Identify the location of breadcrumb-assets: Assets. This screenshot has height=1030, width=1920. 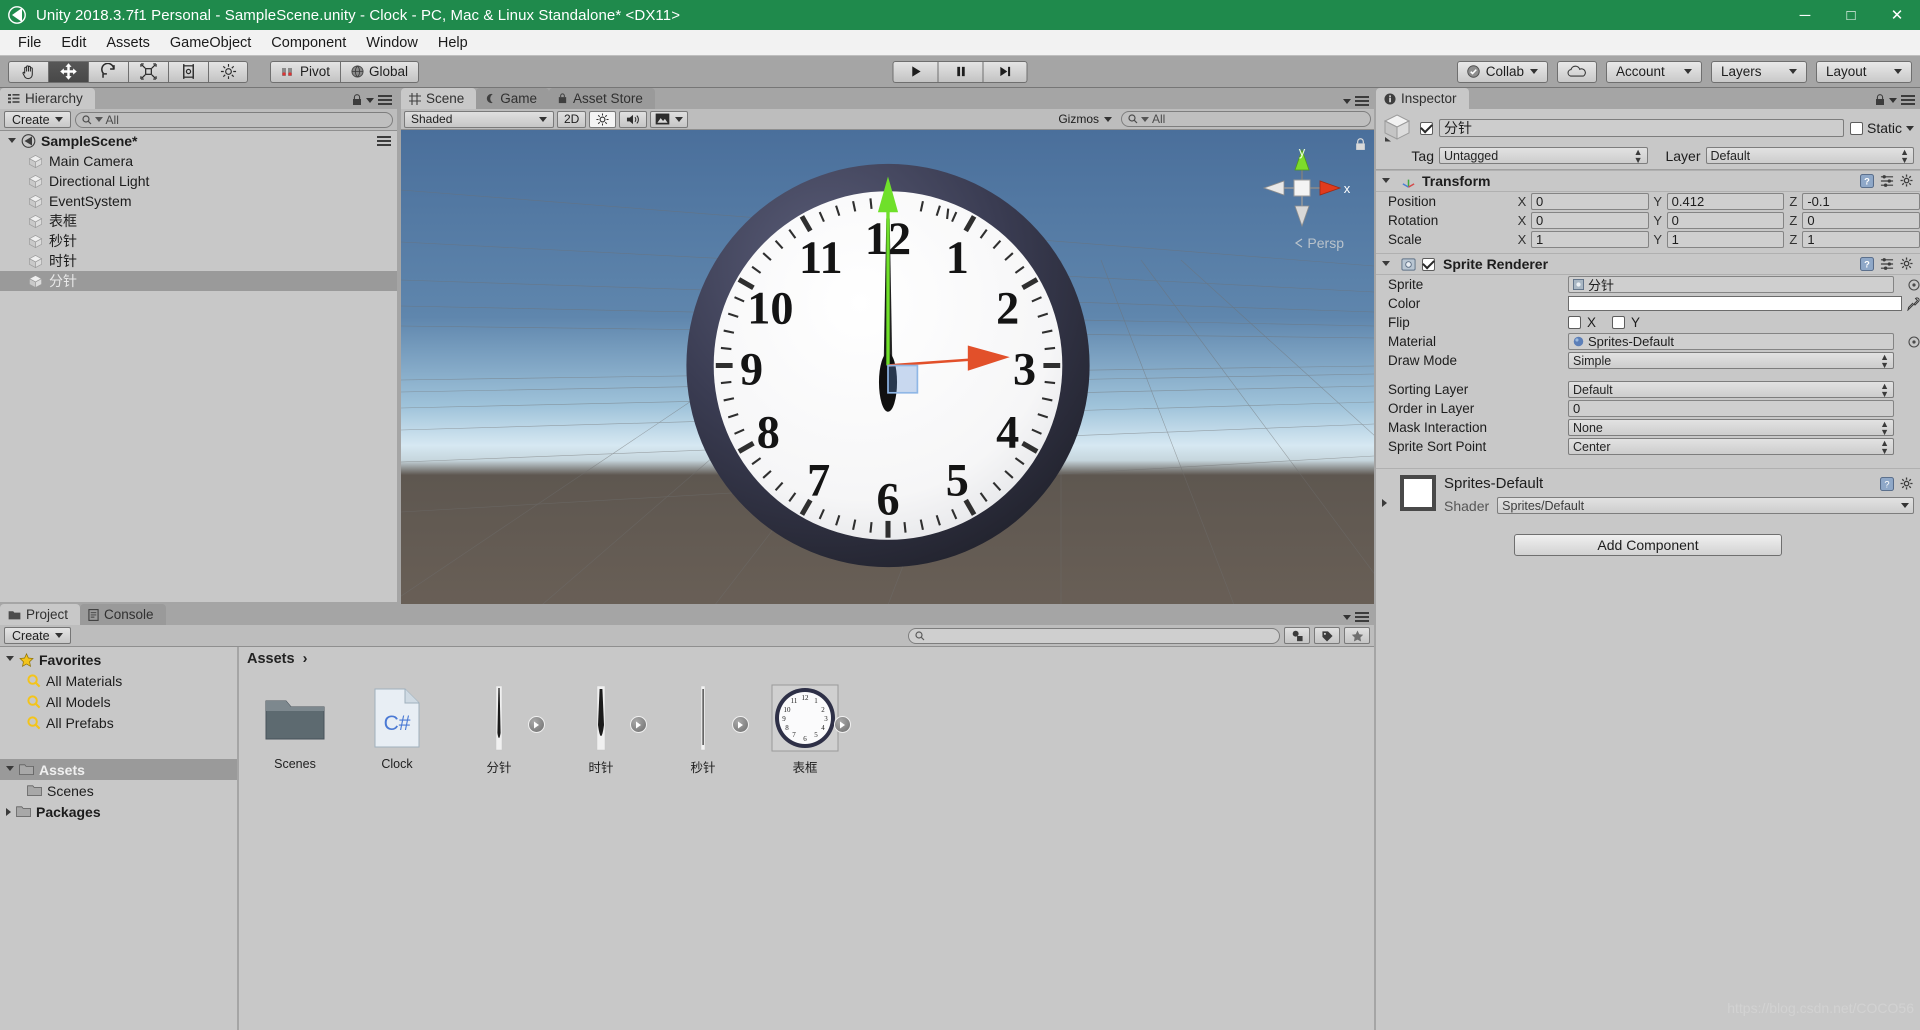
(271, 659).